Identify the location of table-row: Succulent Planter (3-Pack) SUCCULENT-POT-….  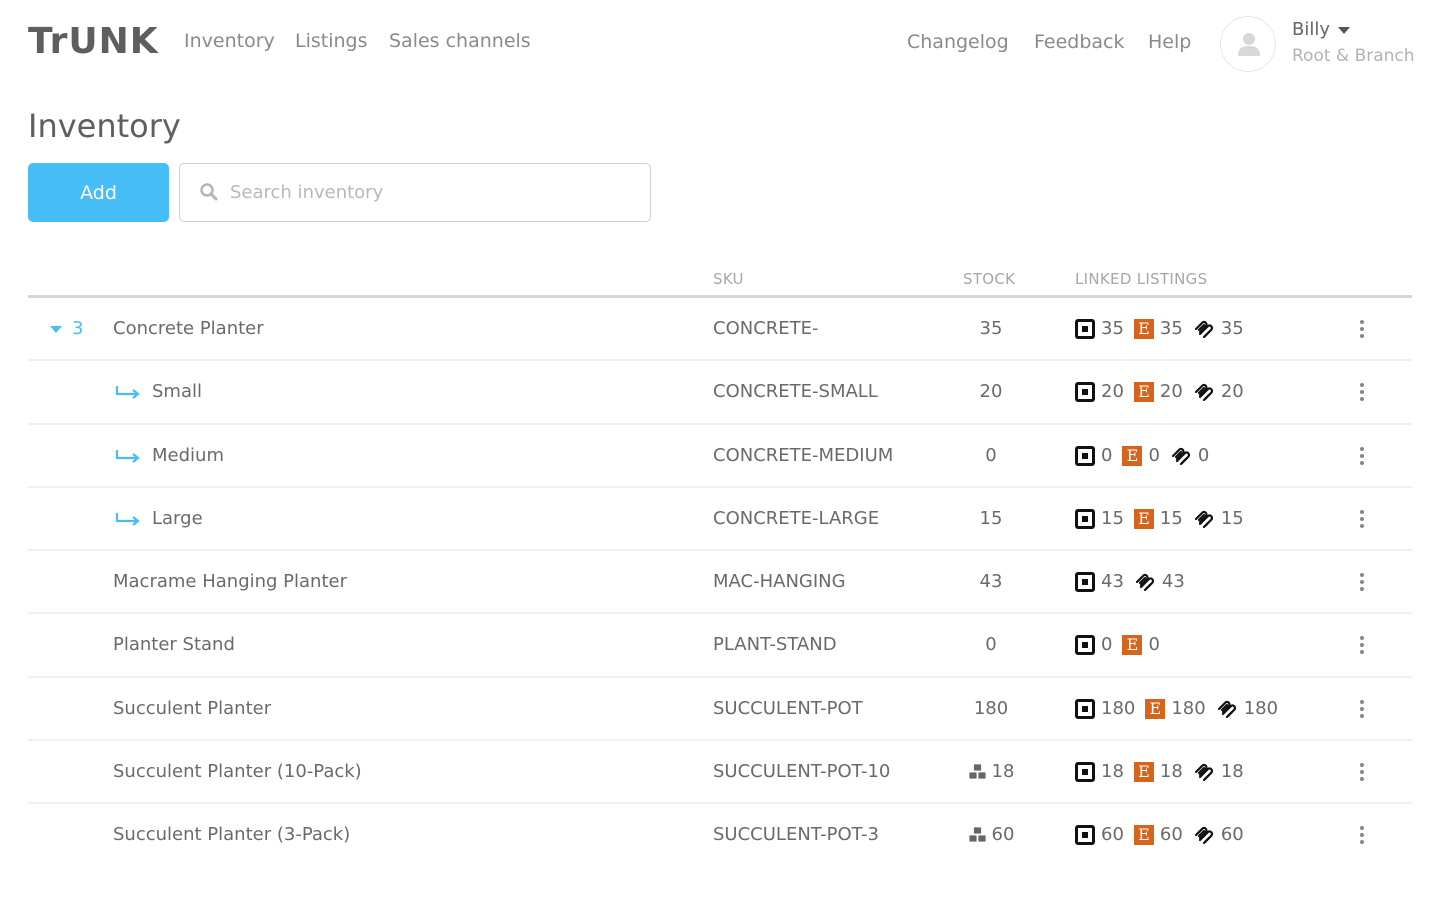
(720, 835).